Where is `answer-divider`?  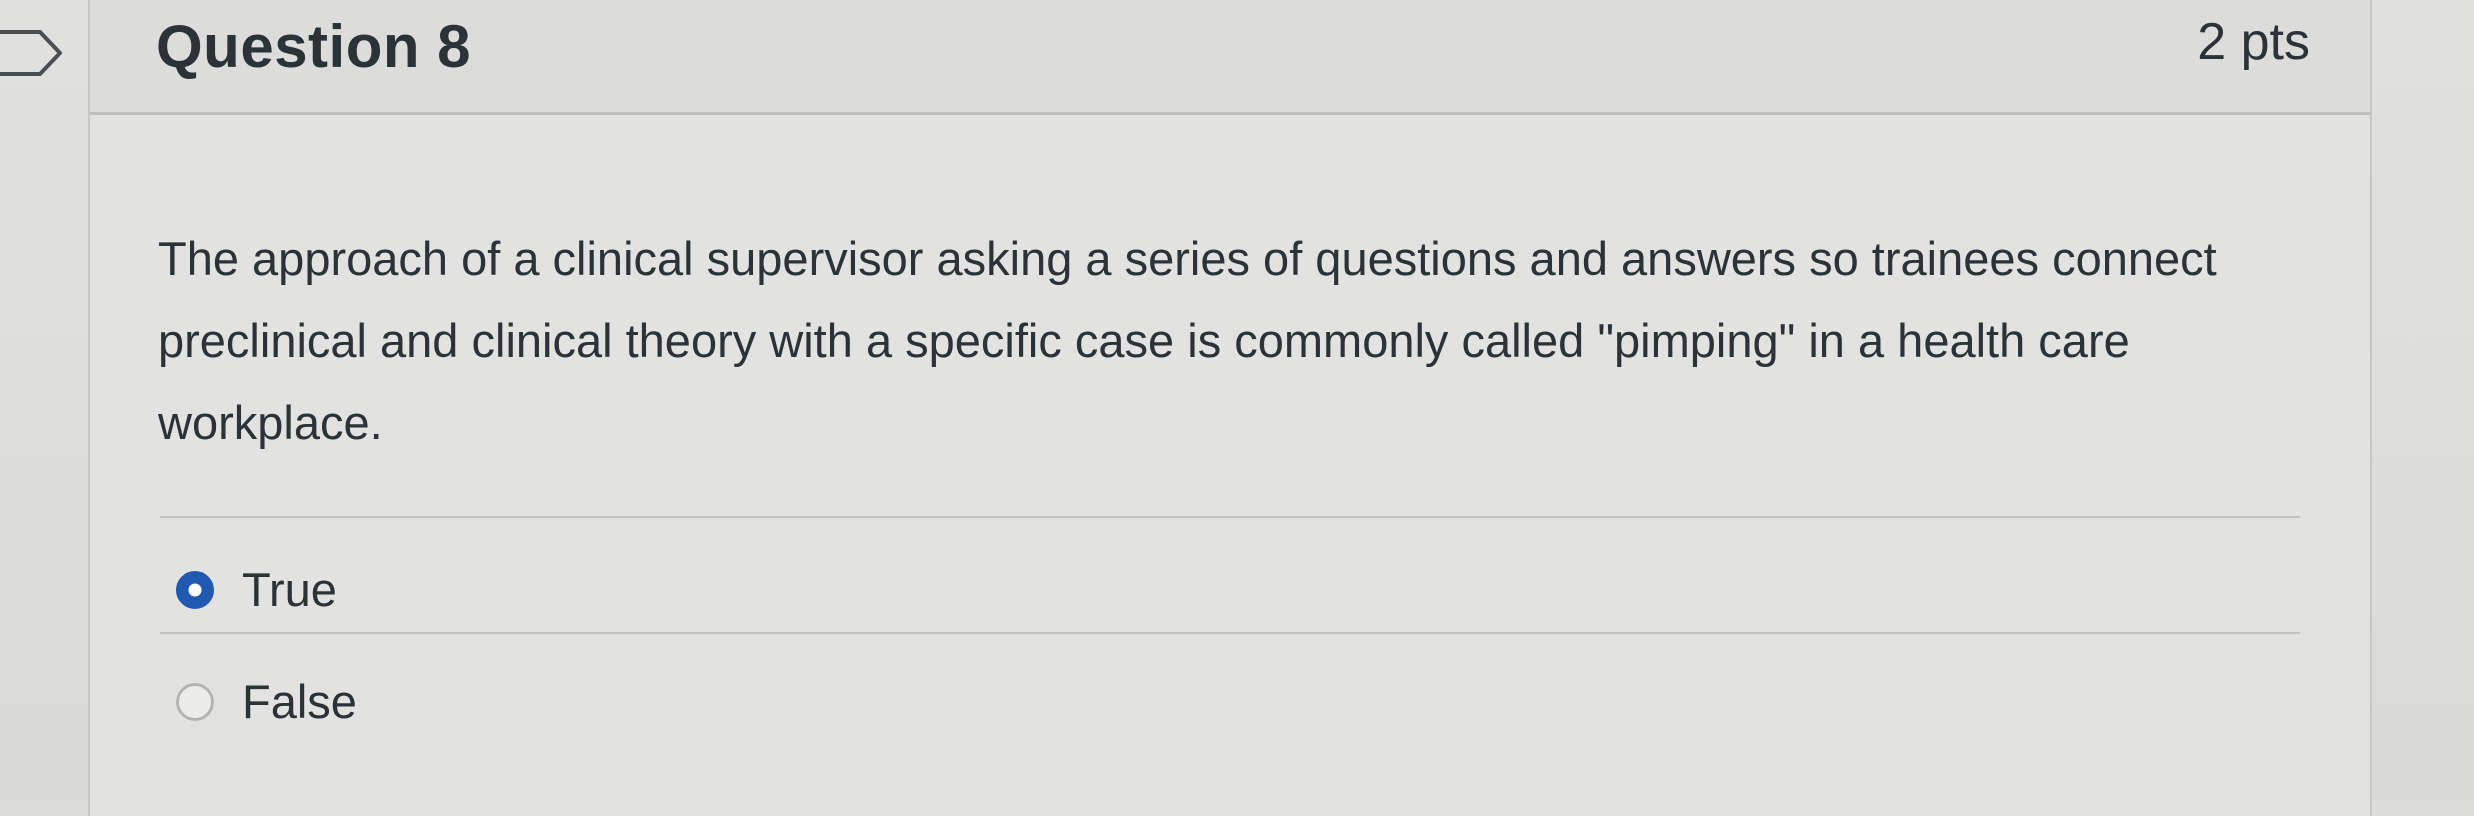
answer-divider is located at coordinates (1230, 633).